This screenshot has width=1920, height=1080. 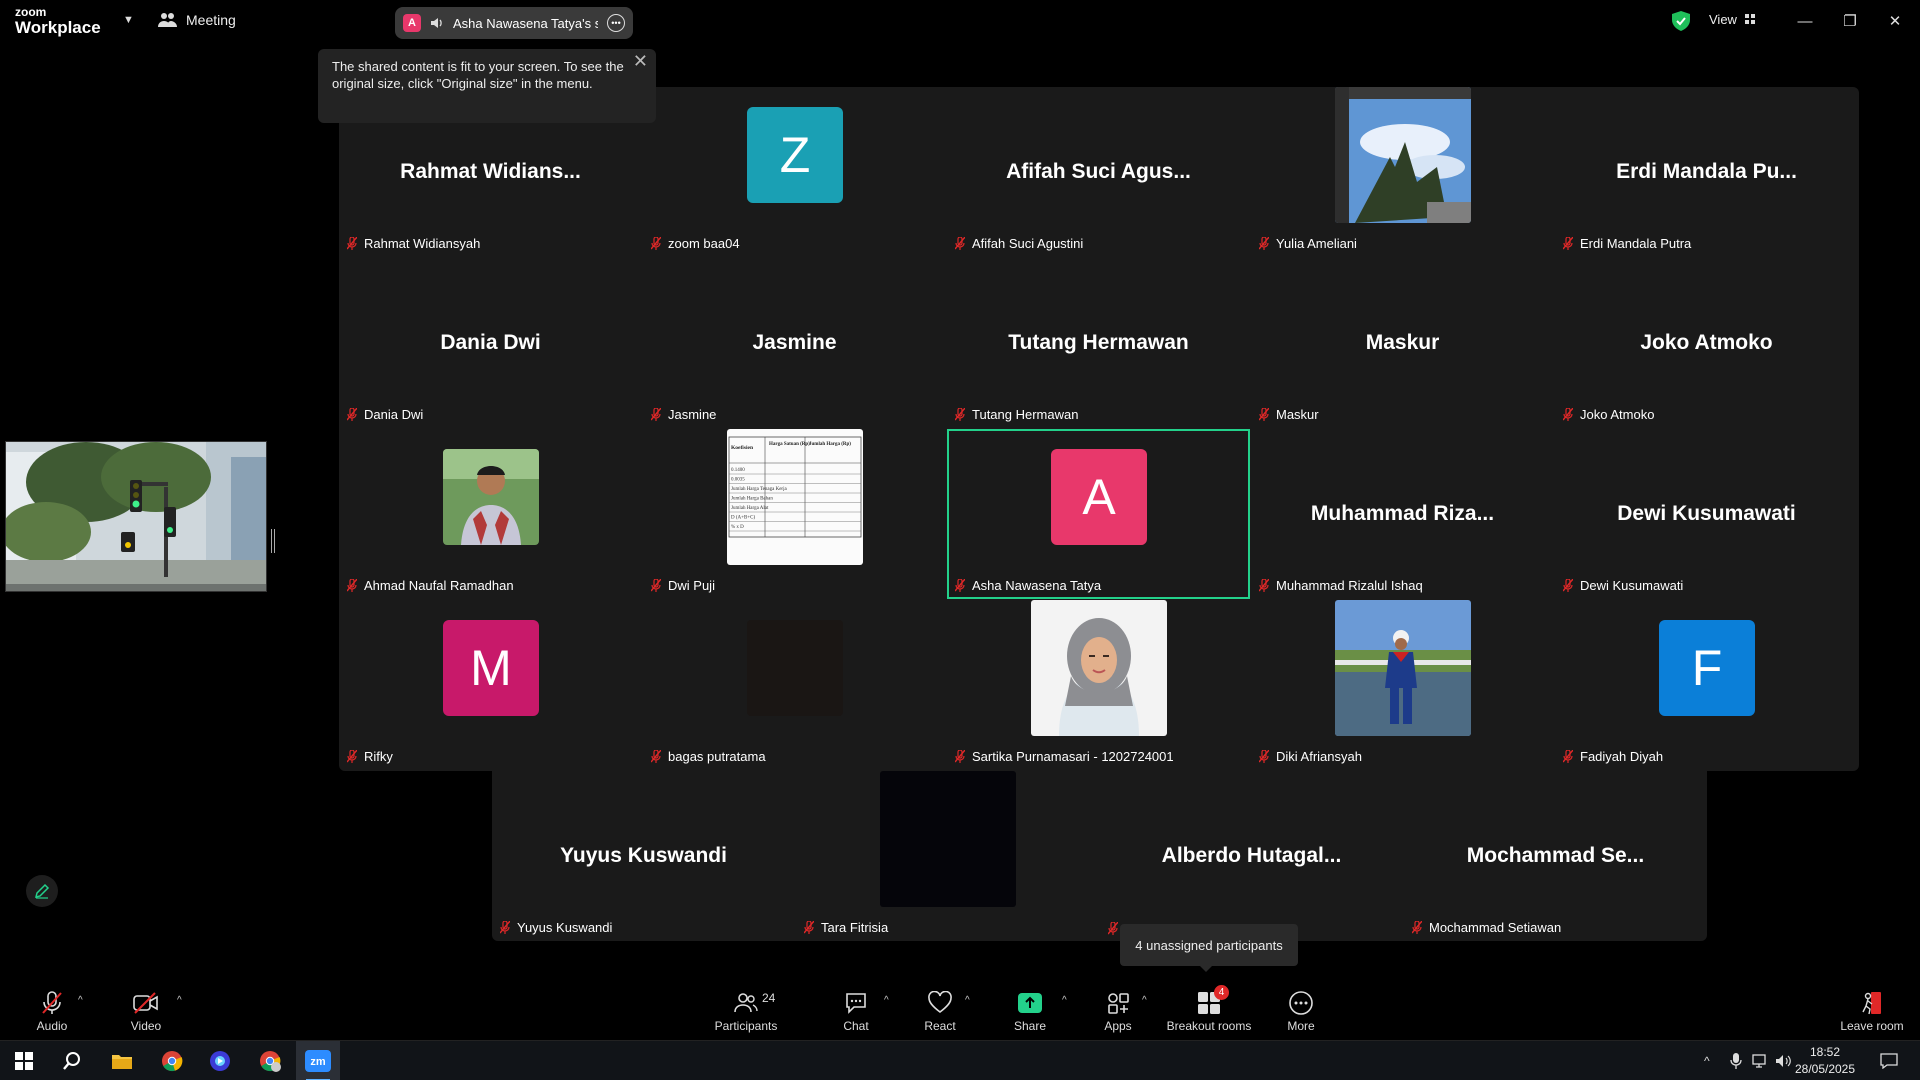 I want to click on windows-start-icon, so click(x=24, y=1060).